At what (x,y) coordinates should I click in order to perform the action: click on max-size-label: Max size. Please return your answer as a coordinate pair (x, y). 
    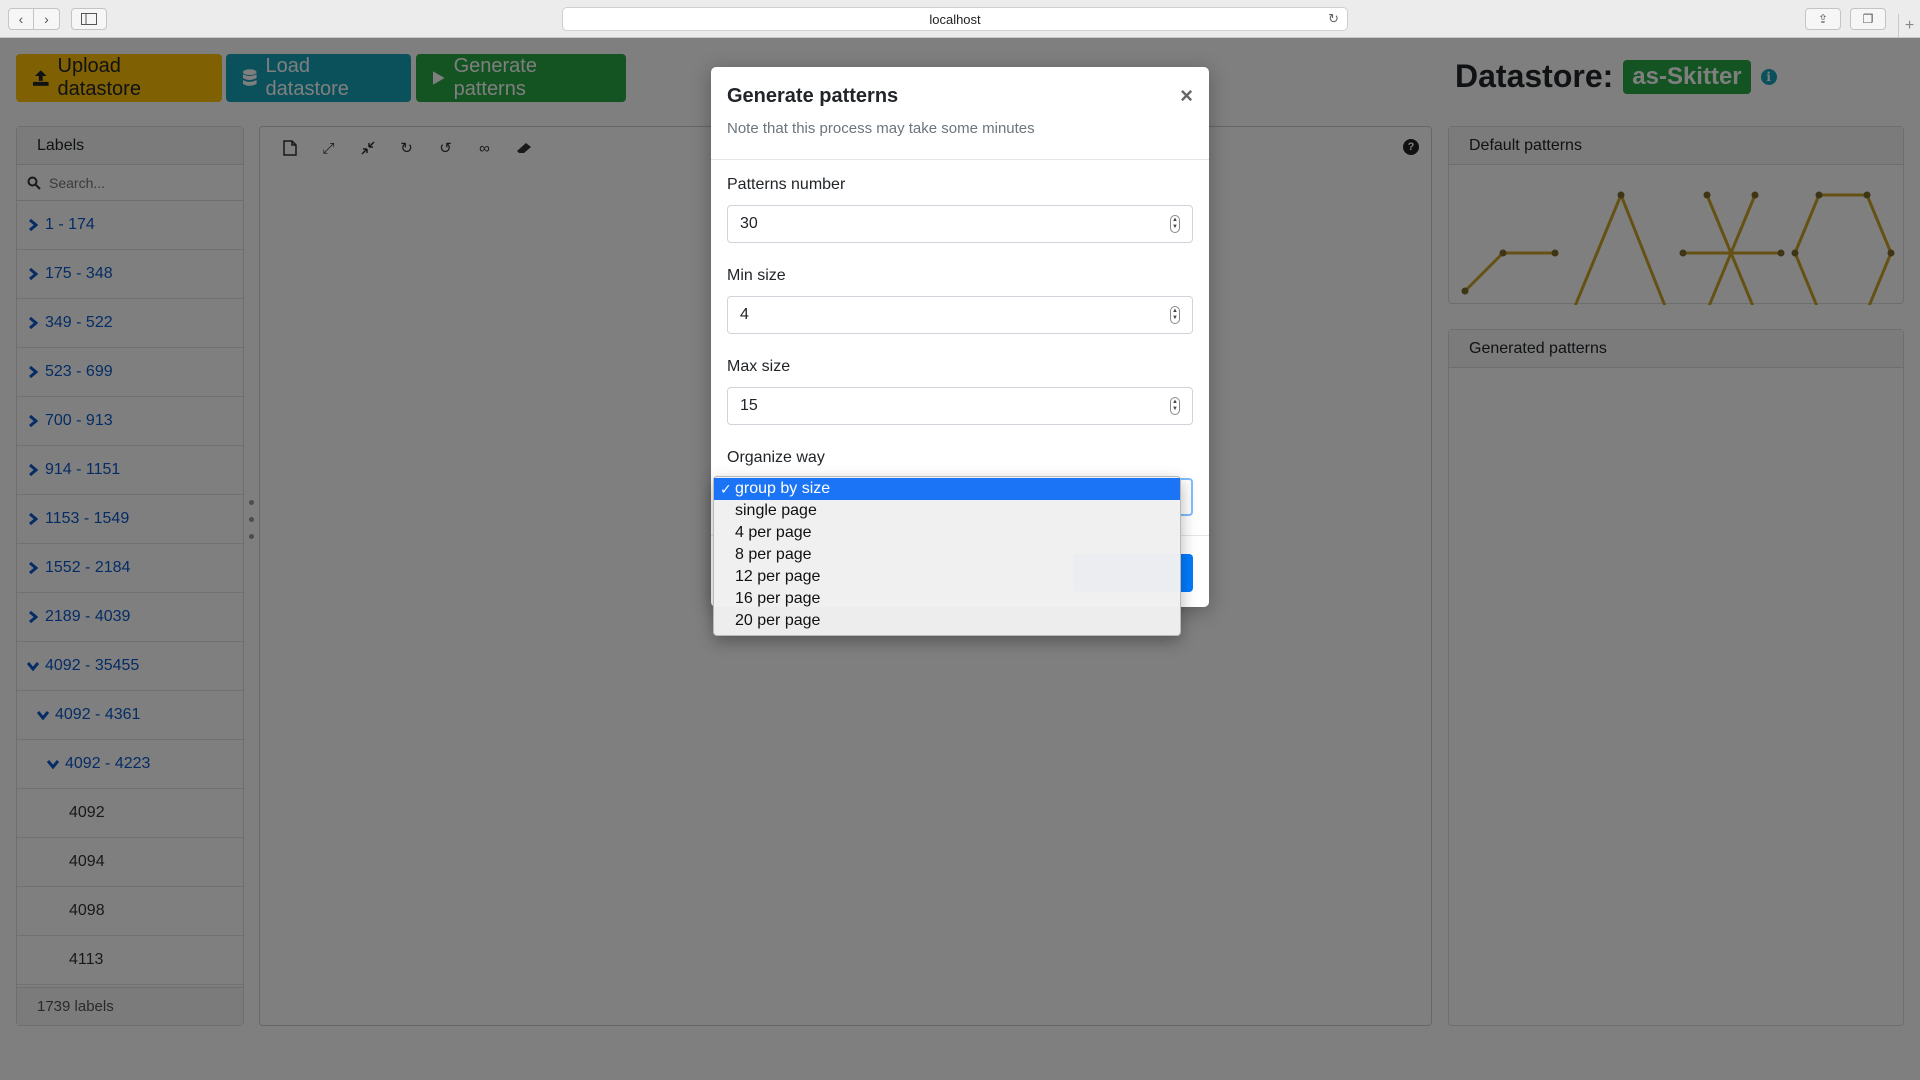
    Looking at the image, I should click on (759, 366).